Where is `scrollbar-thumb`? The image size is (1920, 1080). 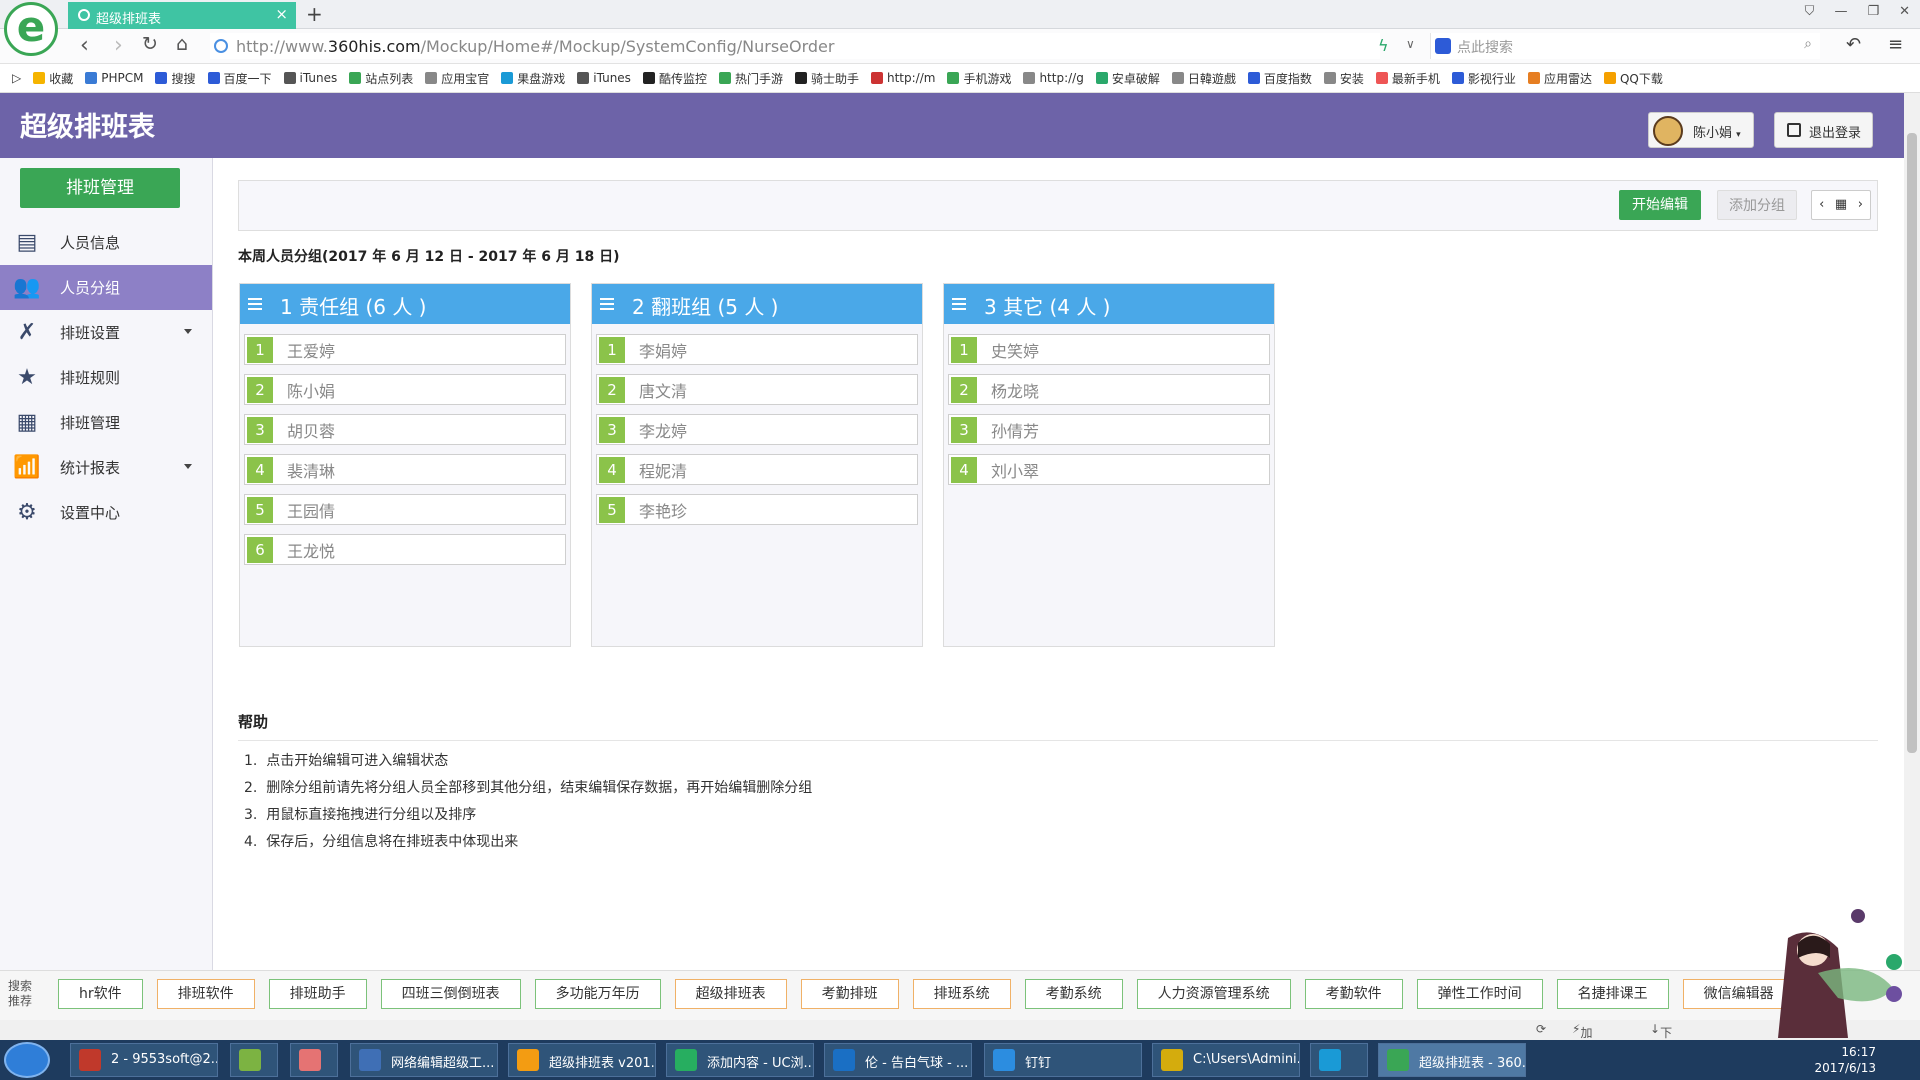 scrollbar-thumb is located at coordinates (1912, 443).